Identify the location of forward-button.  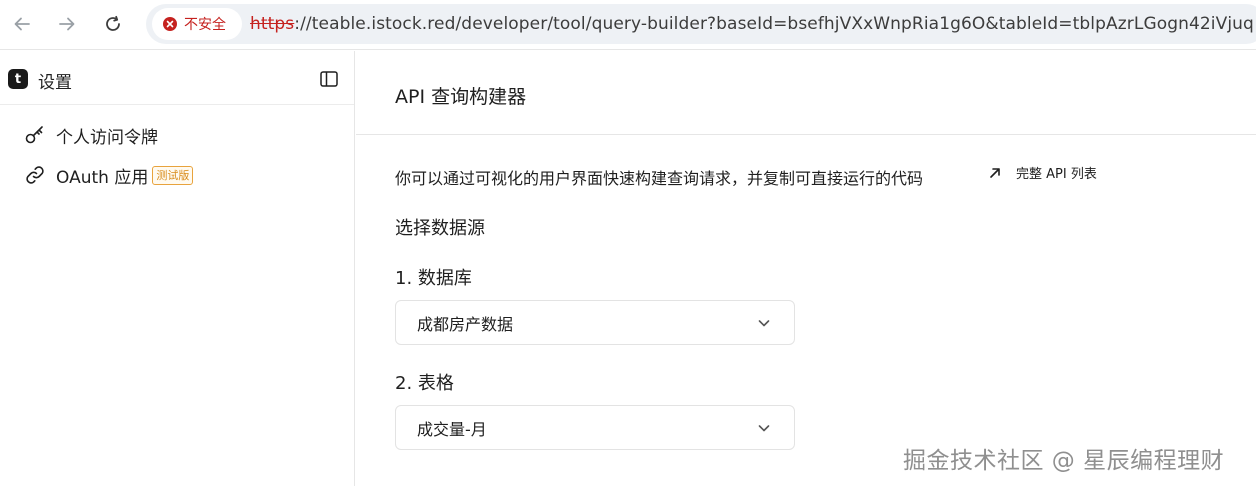
(67, 24).